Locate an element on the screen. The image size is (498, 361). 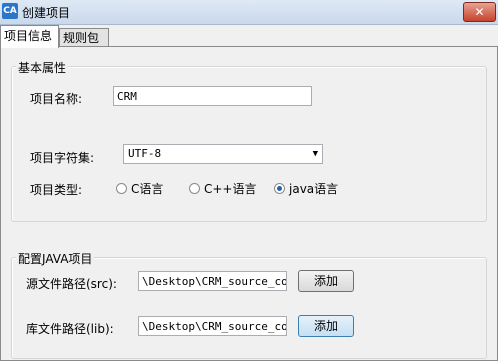
tab-project-info: 项目信息 is located at coordinates (29, 36).